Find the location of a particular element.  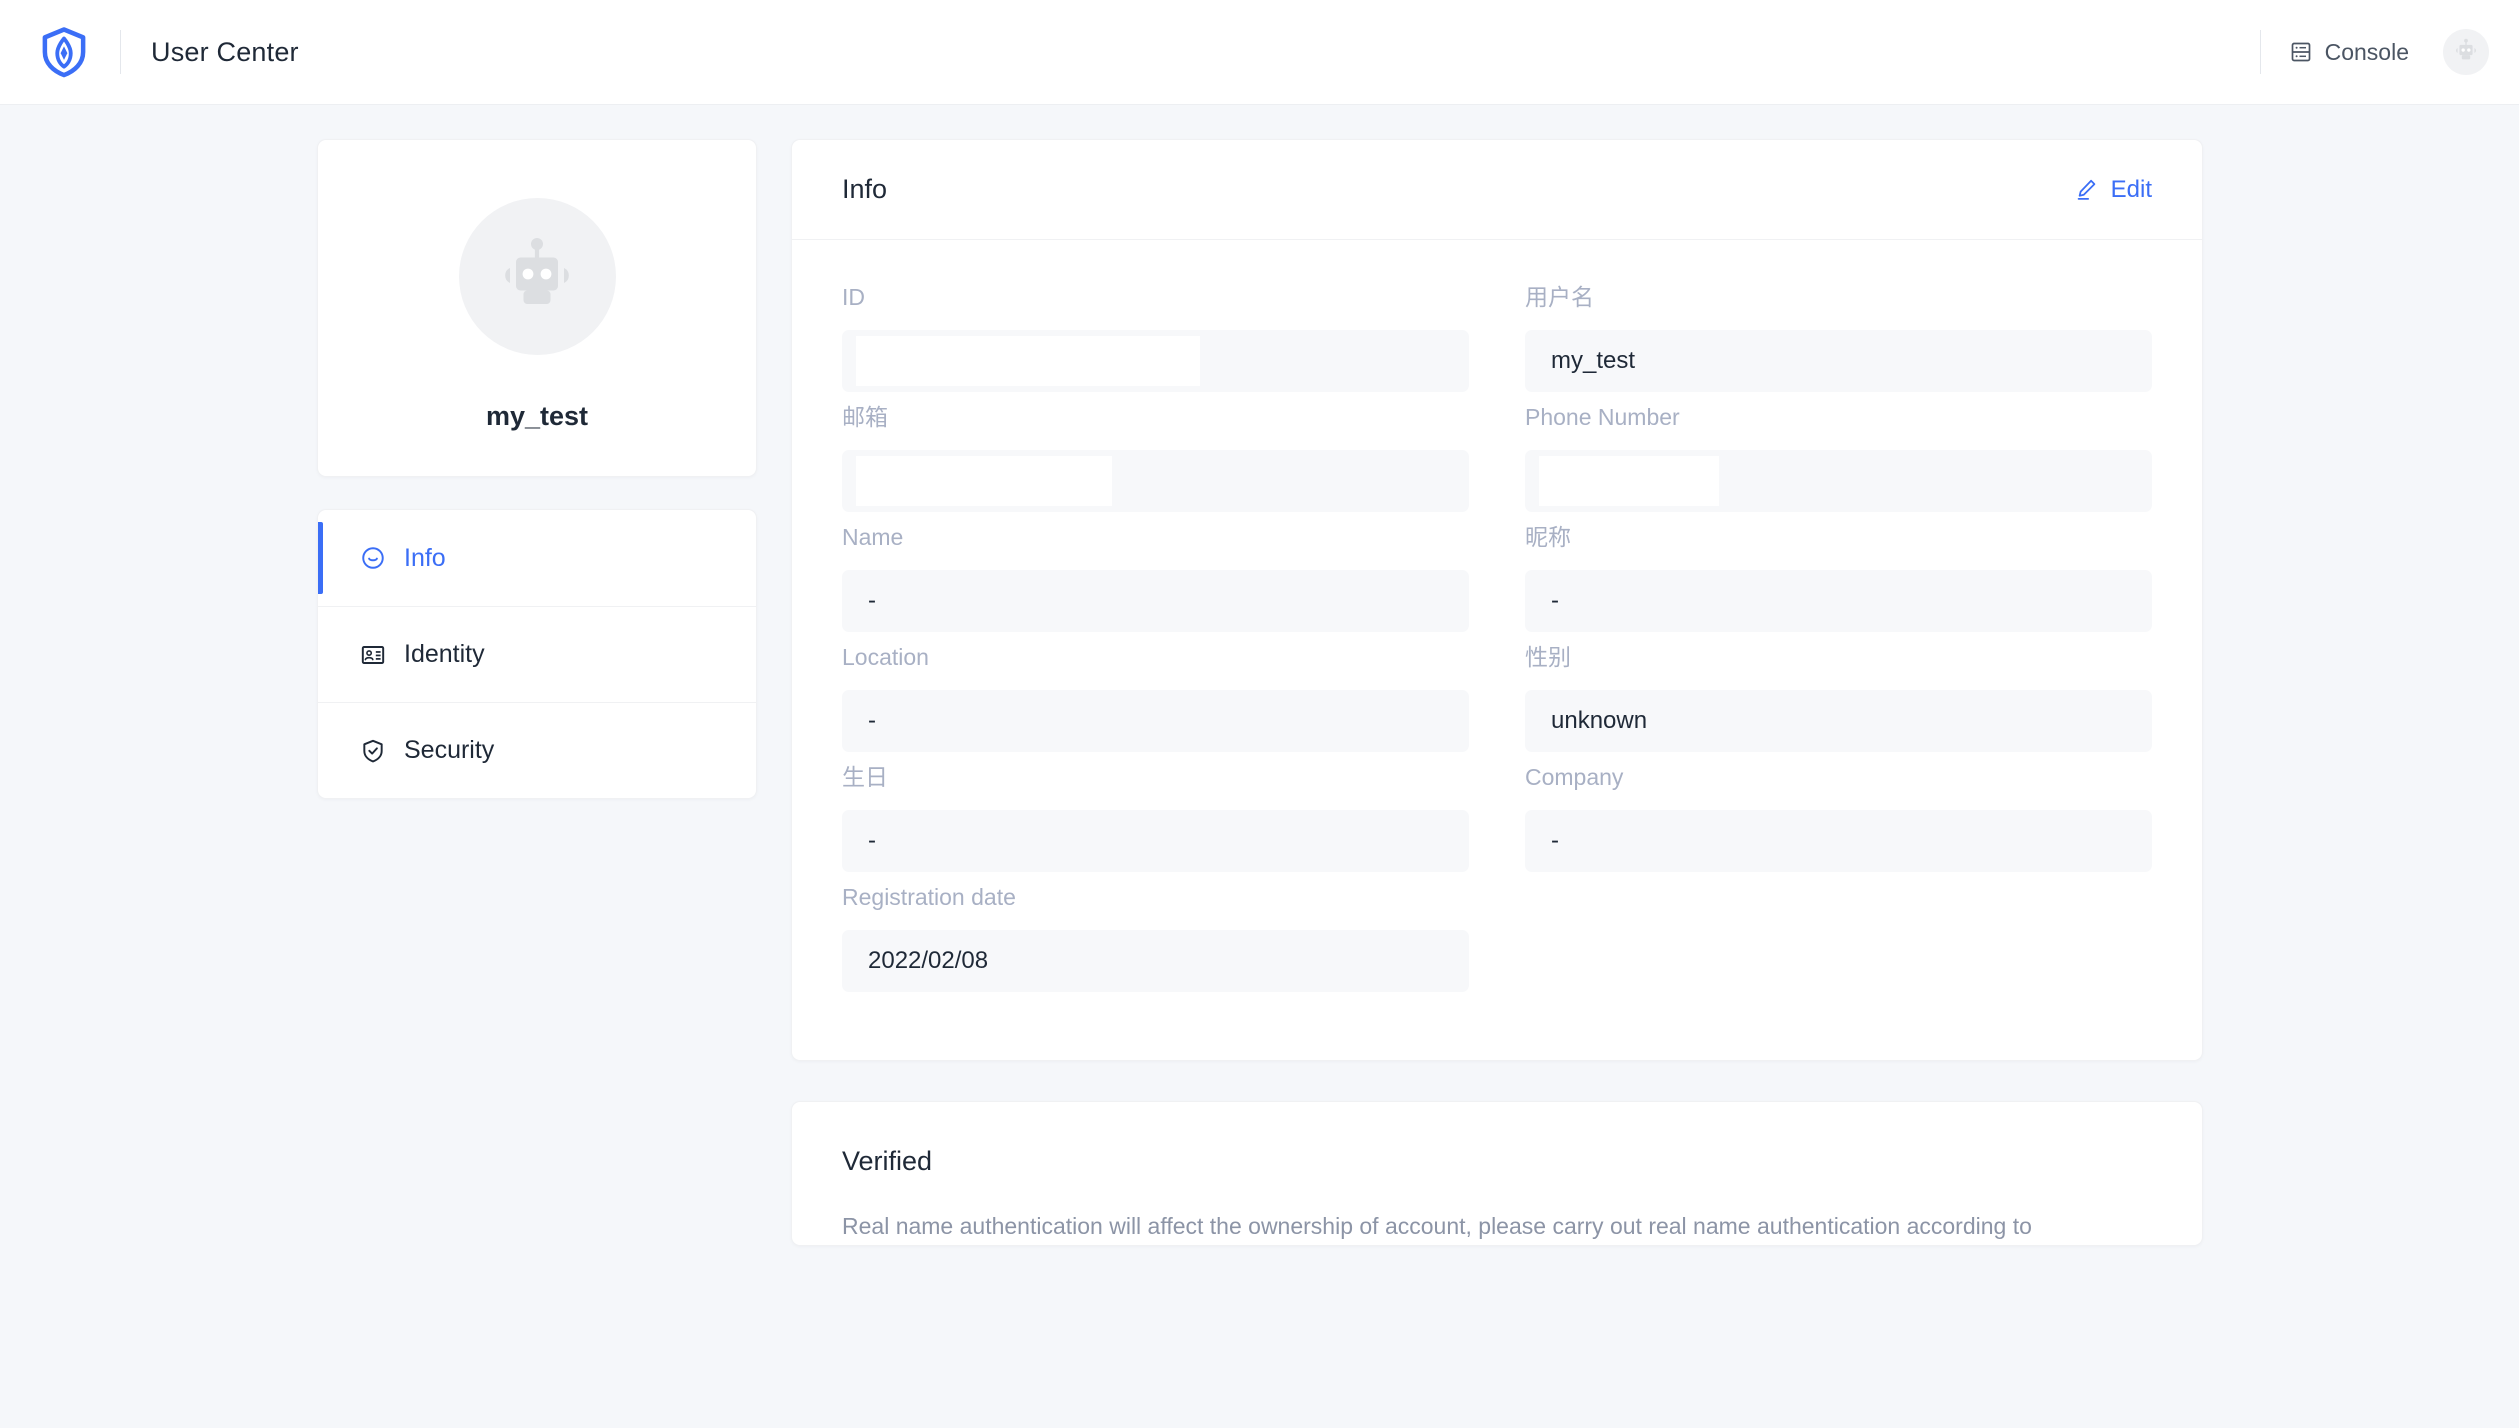

profile-avatar is located at coordinates (537, 276).